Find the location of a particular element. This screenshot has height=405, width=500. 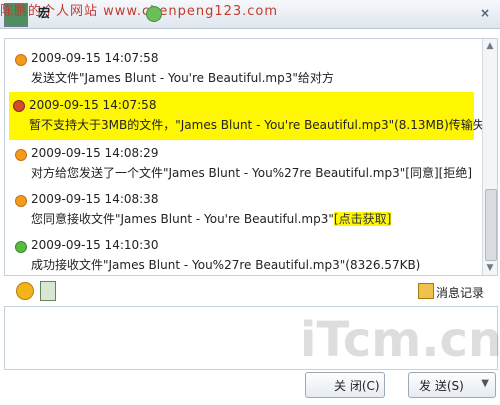

scroll-down-icon: ▼ is located at coordinates (490, 268).